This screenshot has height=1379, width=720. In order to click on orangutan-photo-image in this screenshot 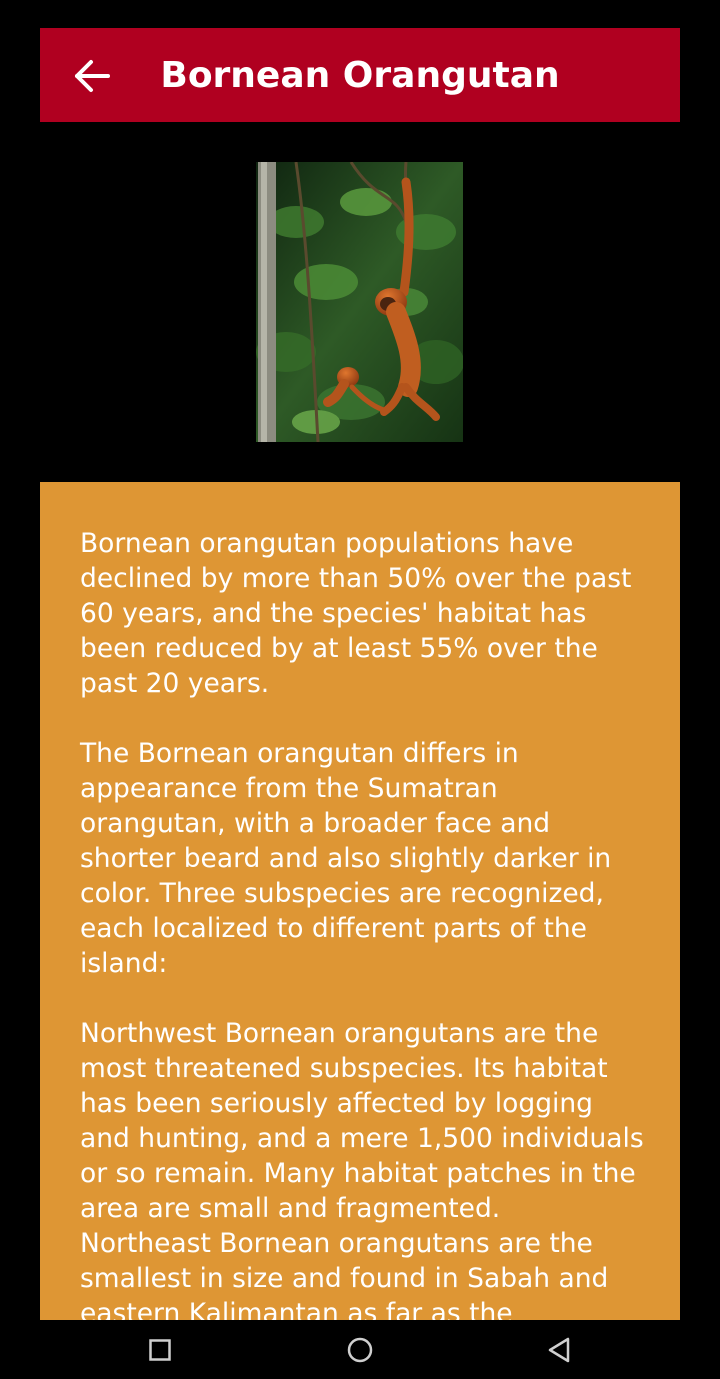, I will do `click(359, 302)`.